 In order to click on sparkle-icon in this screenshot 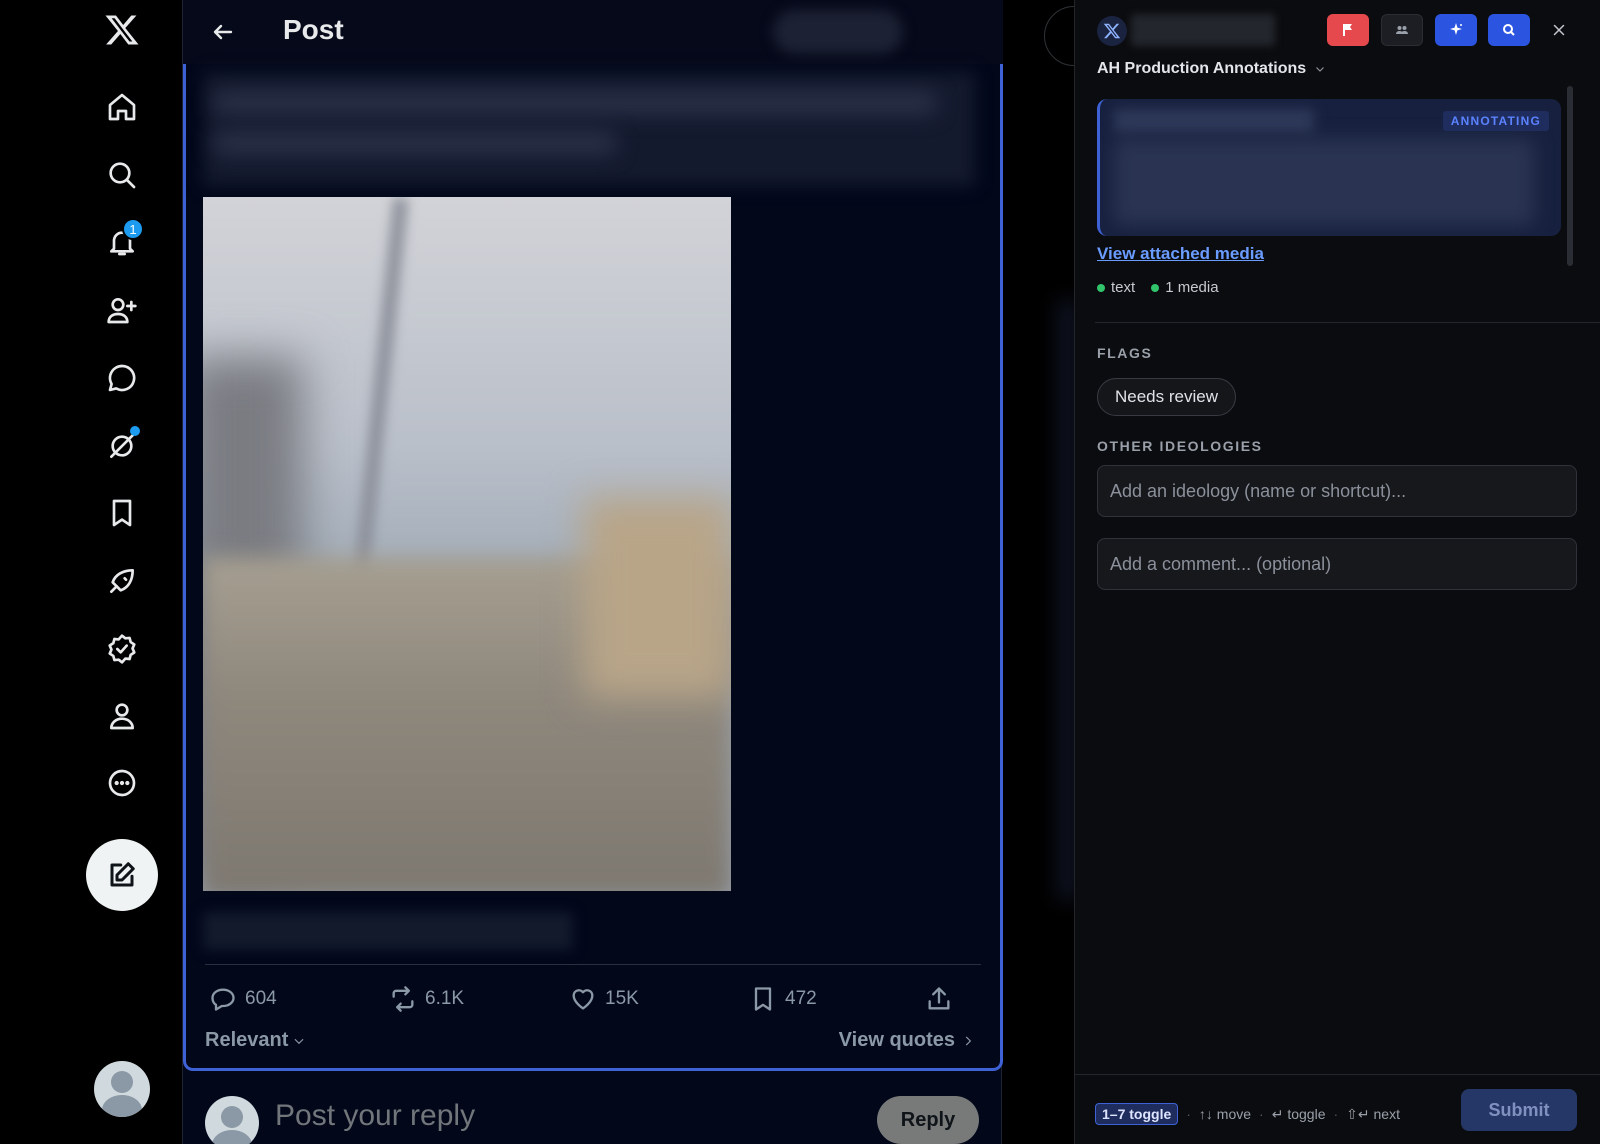, I will do `click(1456, 29)`.